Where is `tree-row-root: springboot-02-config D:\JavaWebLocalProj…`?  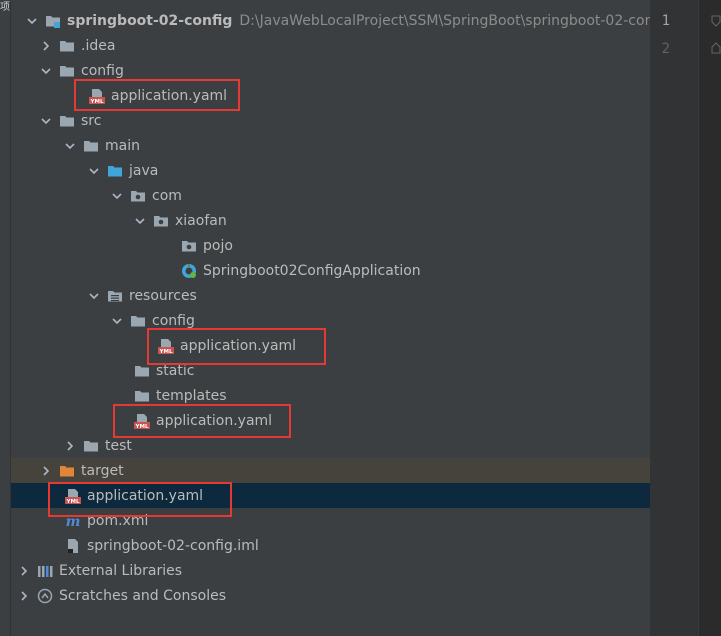
tree-row-root: springboot-02-config D:\JavaWebLocalProj… is located at coordinates (341, 20).